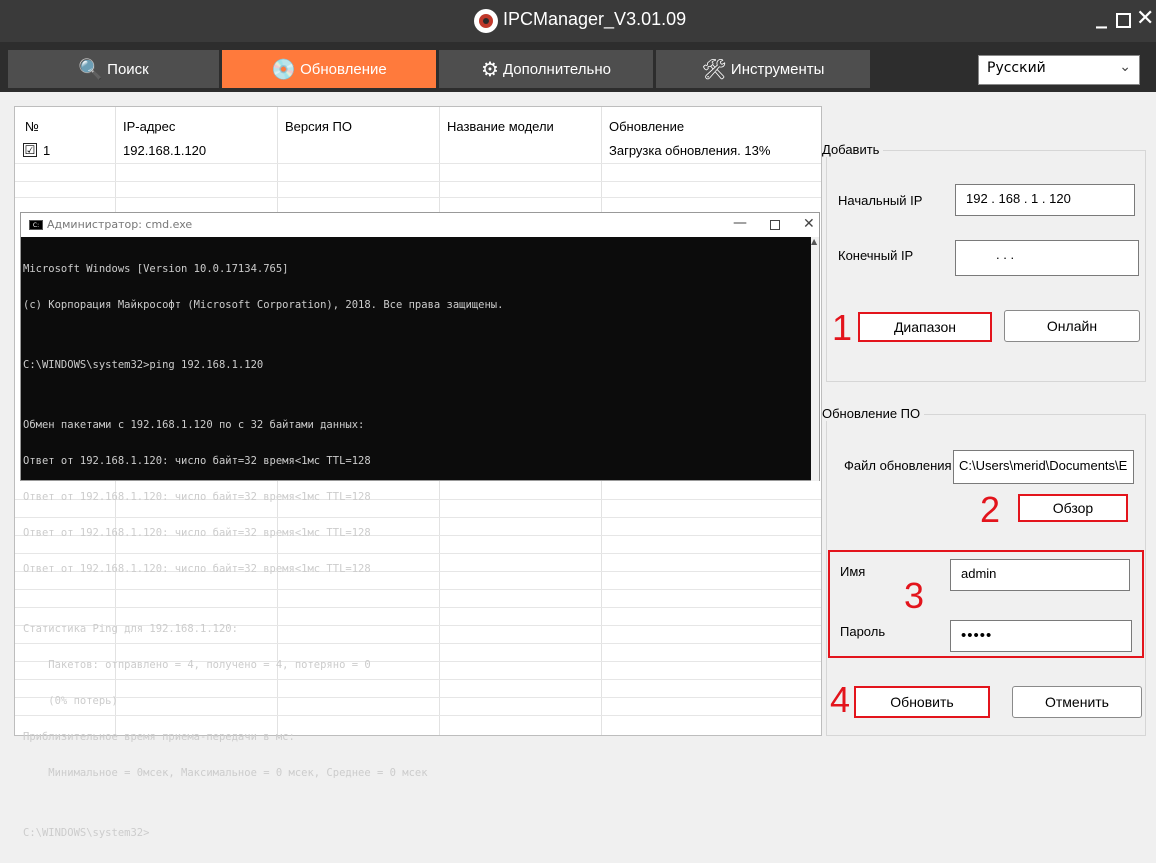 The width and height of the screenshot is (1156, 863). Describe the element at coordinates (130, 629) in the screenshot. I see `cmd-line: Статистика Ping для 192.168.1.120:` at that location.